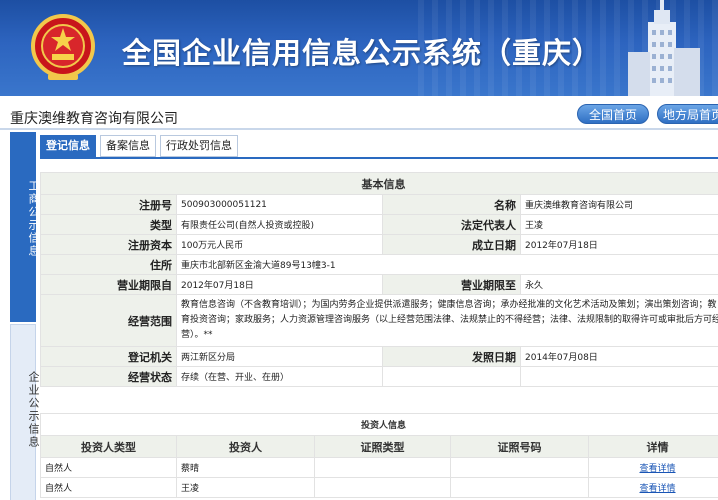  Describe the element at coordinates (451, 204) in the screenshot. I see `name-label: 名称` at that location.